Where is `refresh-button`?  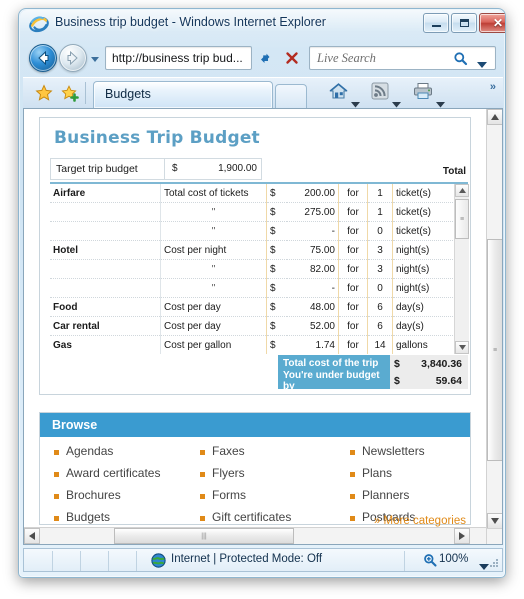
refresh-button is located at coordinates (265, 58).